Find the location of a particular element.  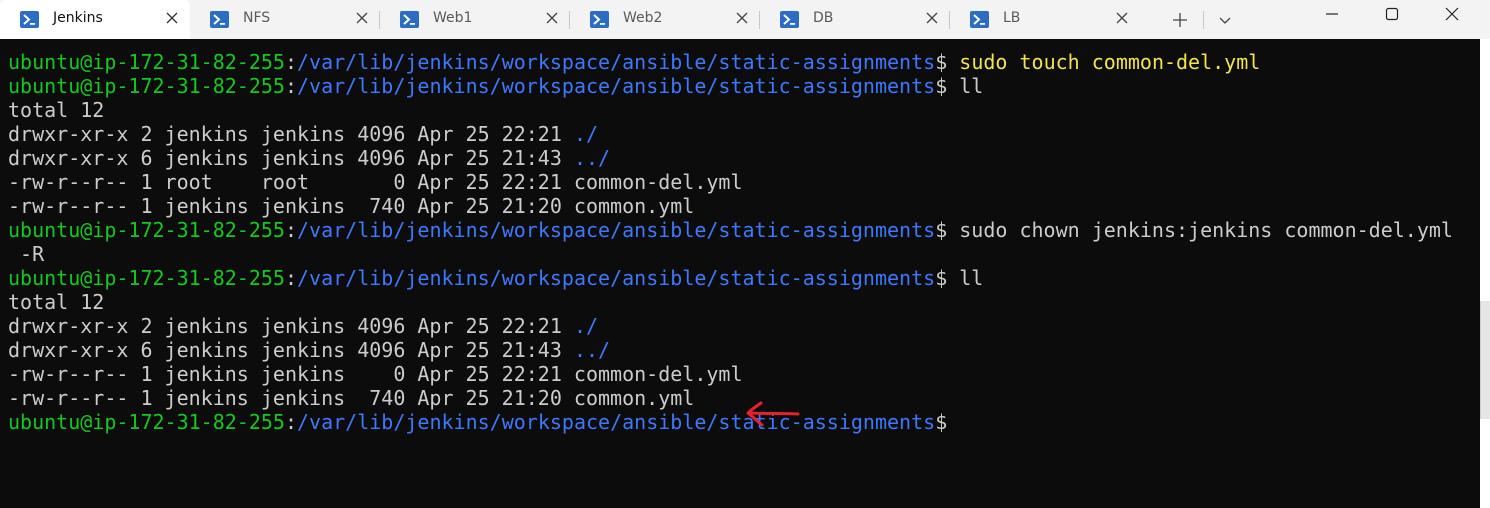

tab-jenkins: Jenkins is located at coordinates (95, 19).